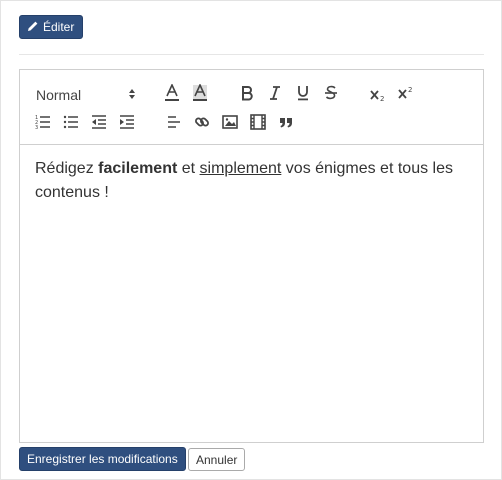 The image size is (502, 480). What do you see at coordinates (331, 93) in the screenshot?
I see `strike-icon` at bounding box center [331, 93].